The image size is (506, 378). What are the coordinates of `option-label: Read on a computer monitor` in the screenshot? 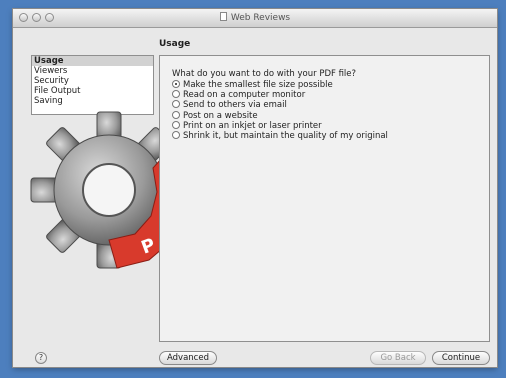 It's located at (244, 95).